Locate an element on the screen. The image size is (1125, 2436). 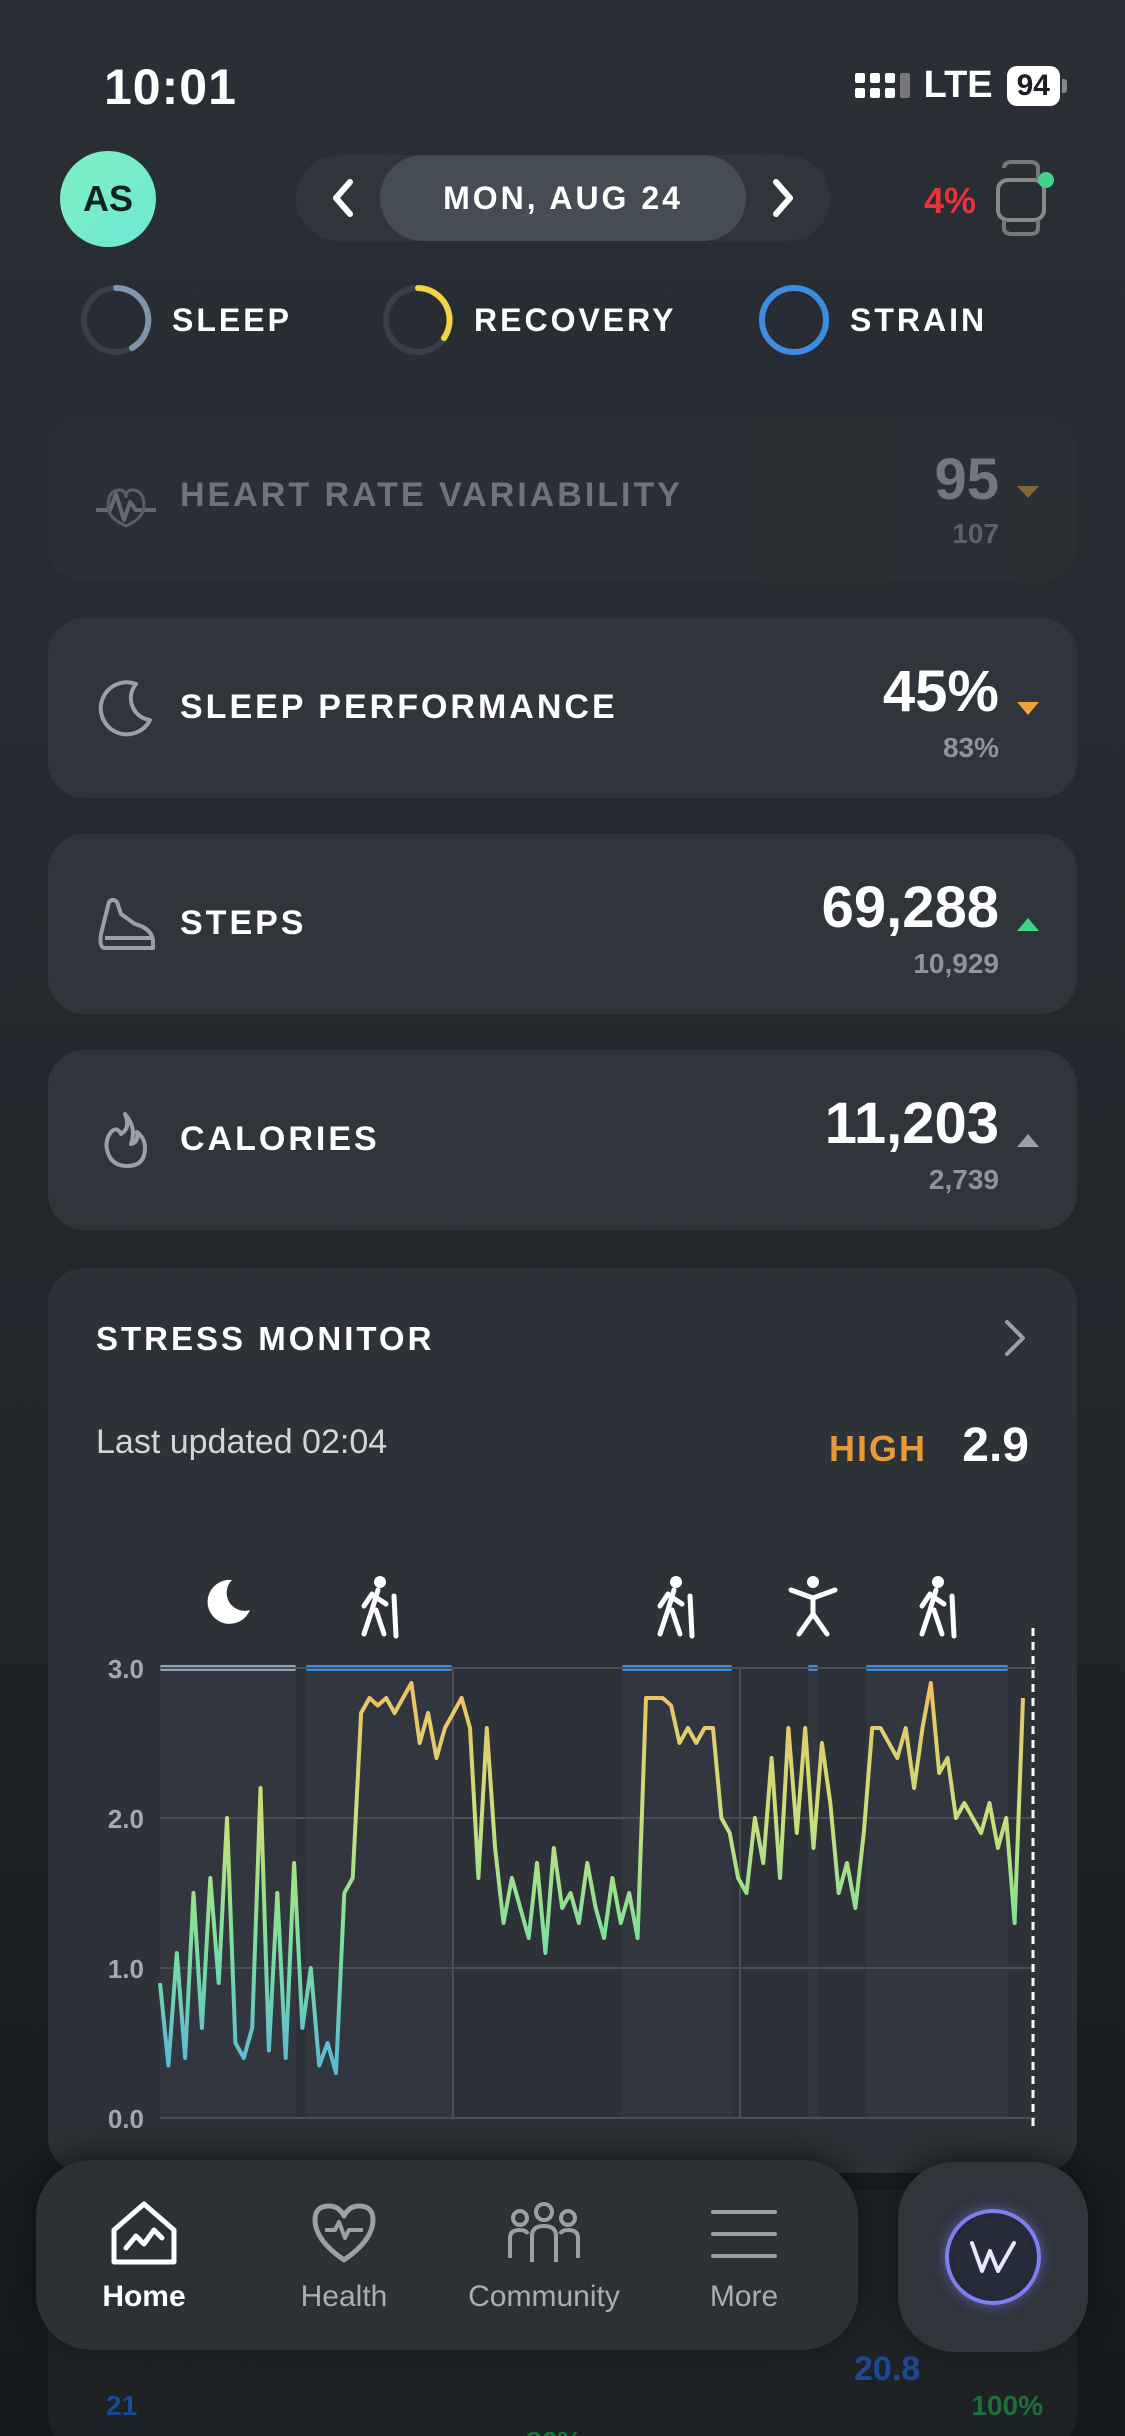
recovery-ring-icon is located at coordinates (418, 320).